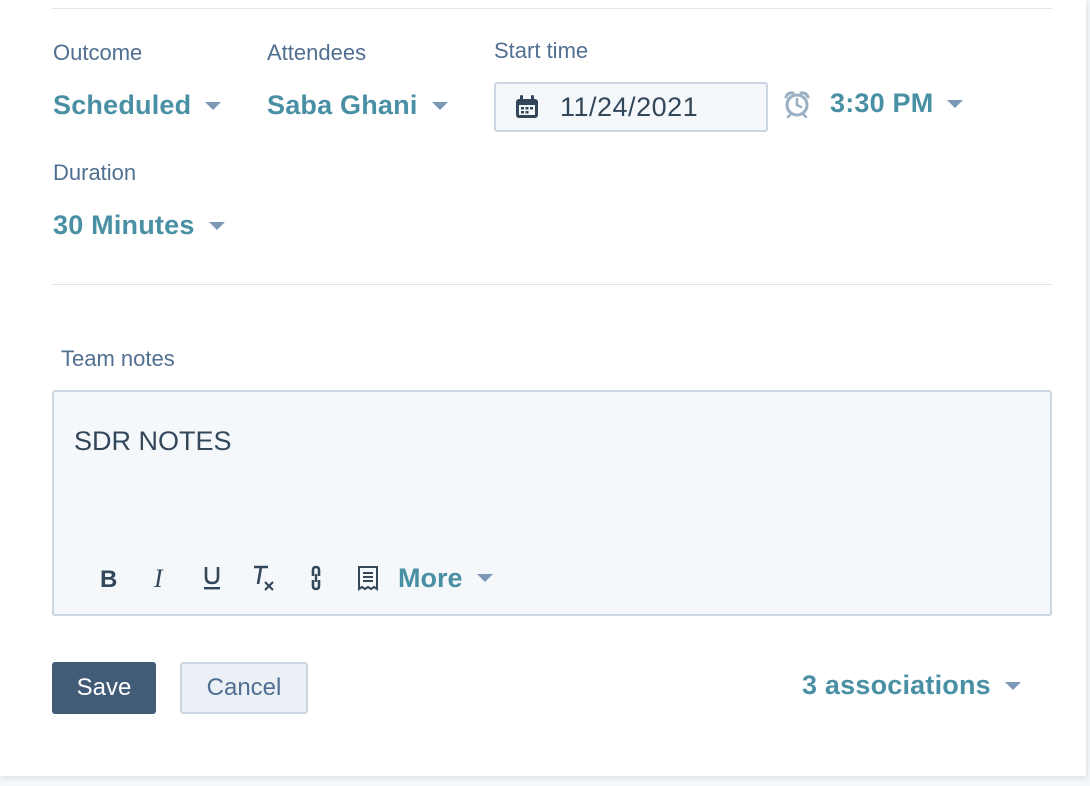 The image size is (1090, 786). I want to click on rich-text-toolbar: B I More, so click(287, 578).